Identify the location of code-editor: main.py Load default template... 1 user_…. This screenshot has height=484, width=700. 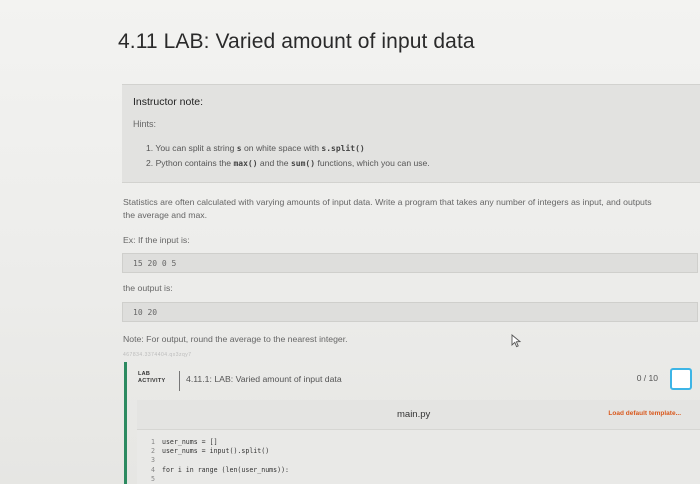
(418, 442).